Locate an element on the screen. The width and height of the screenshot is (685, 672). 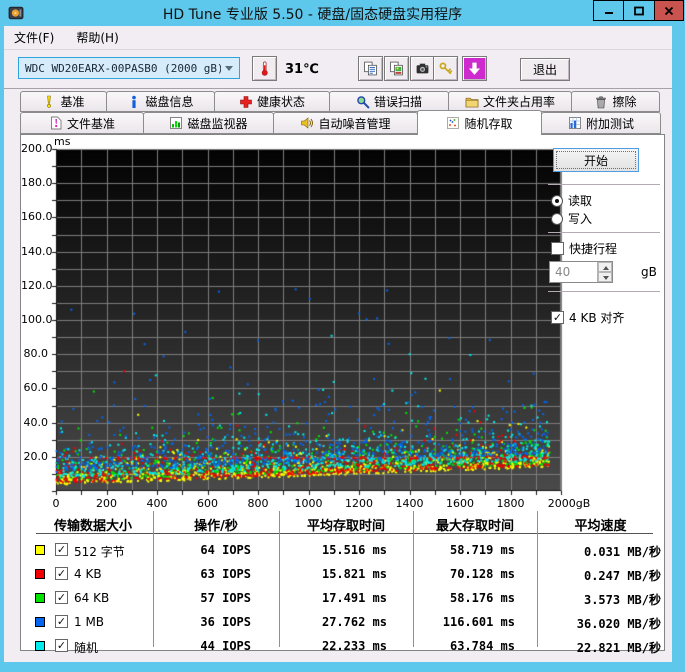
maximize-icon is located at coordinates (639, 10).